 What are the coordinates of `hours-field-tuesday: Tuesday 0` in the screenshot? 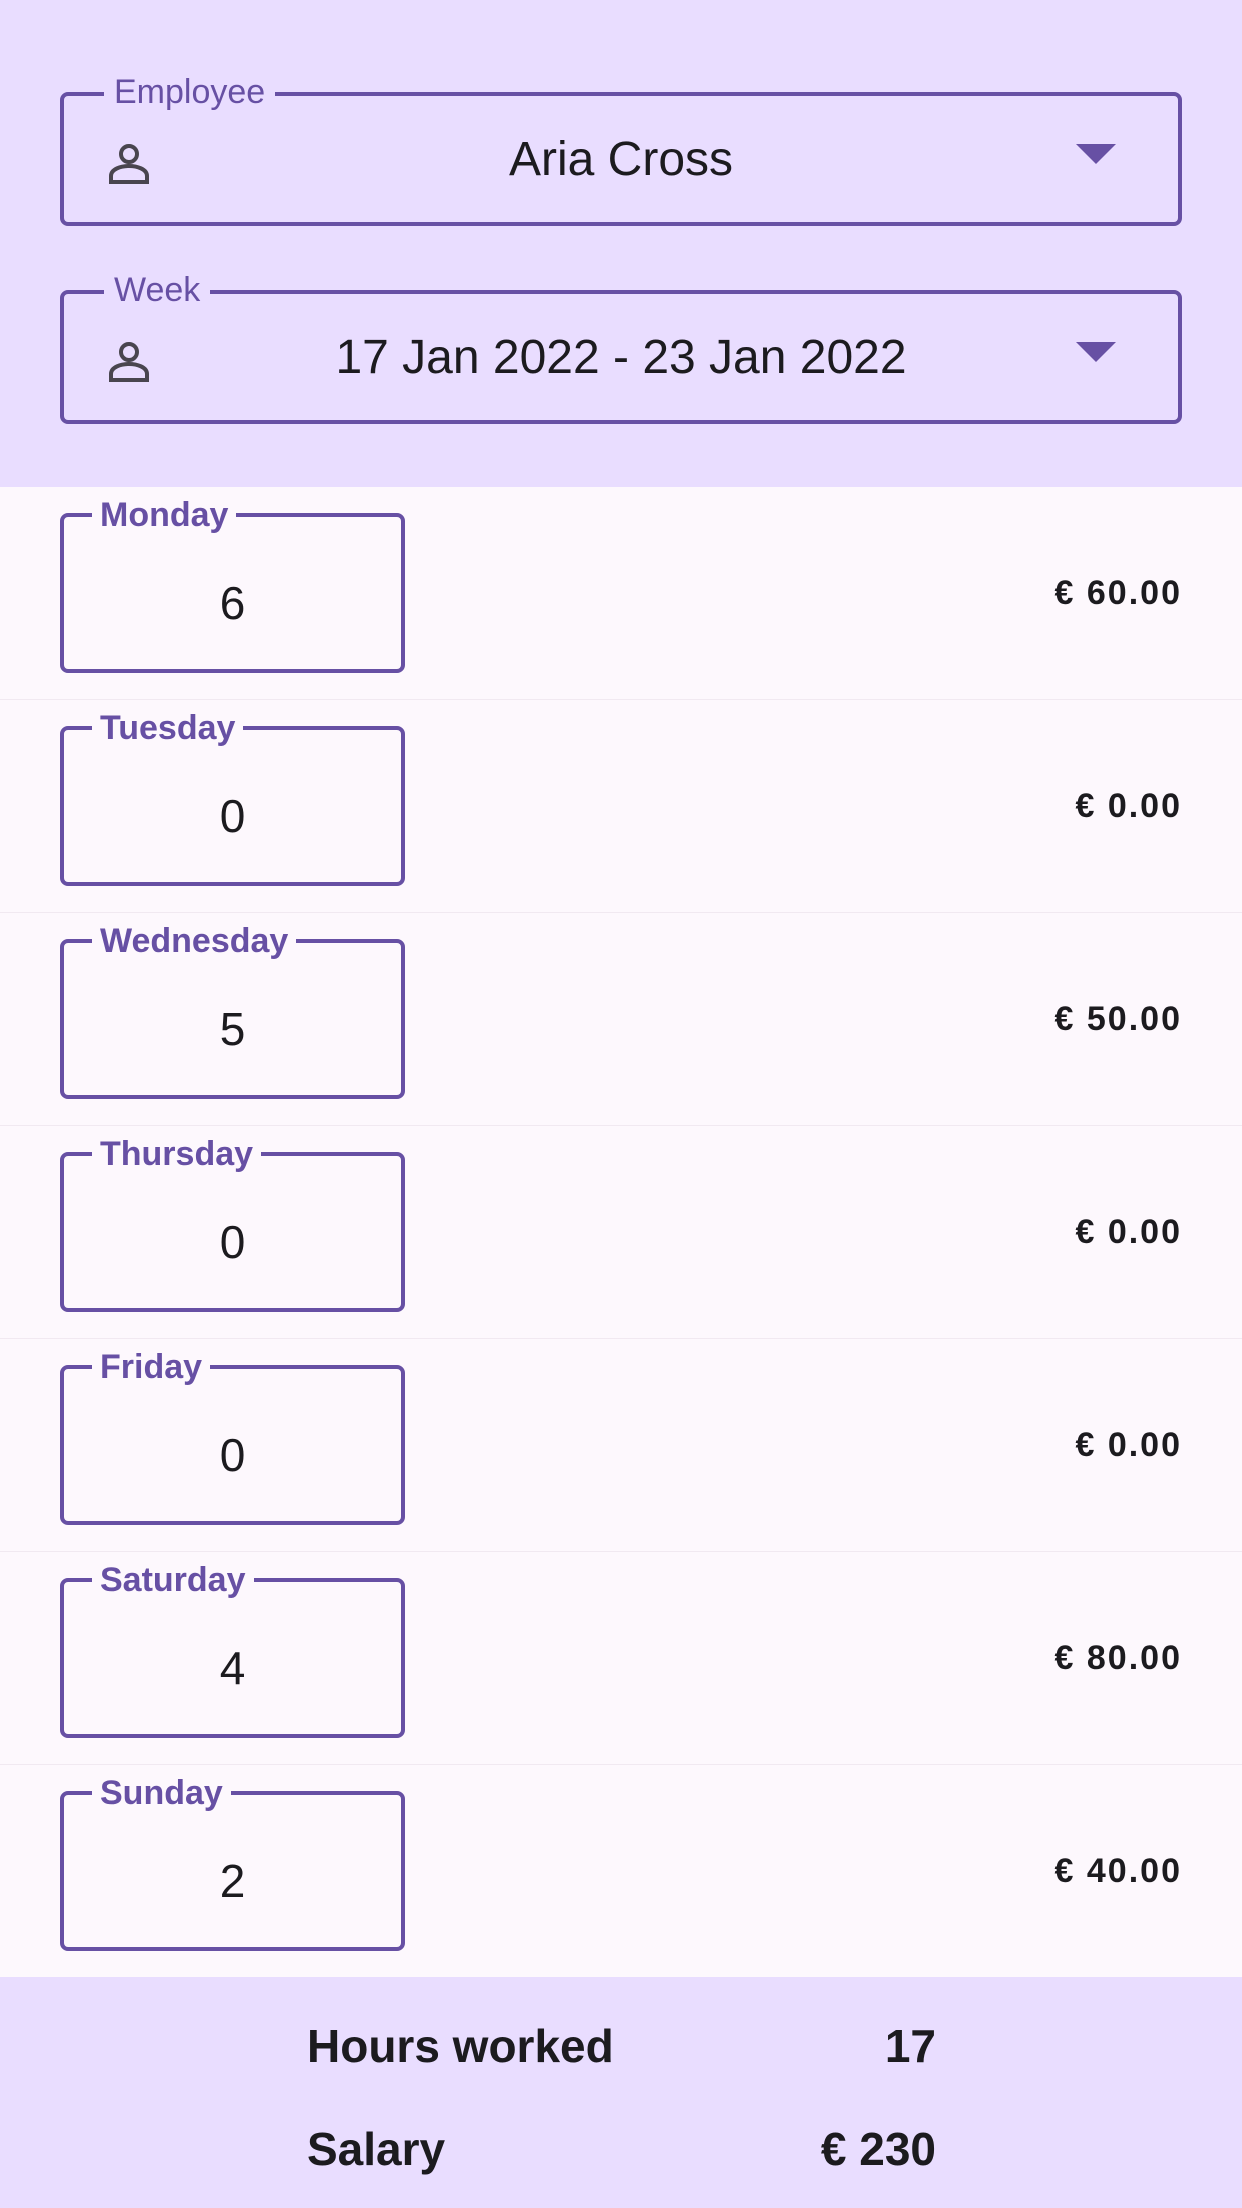 It's located at (232, 797).